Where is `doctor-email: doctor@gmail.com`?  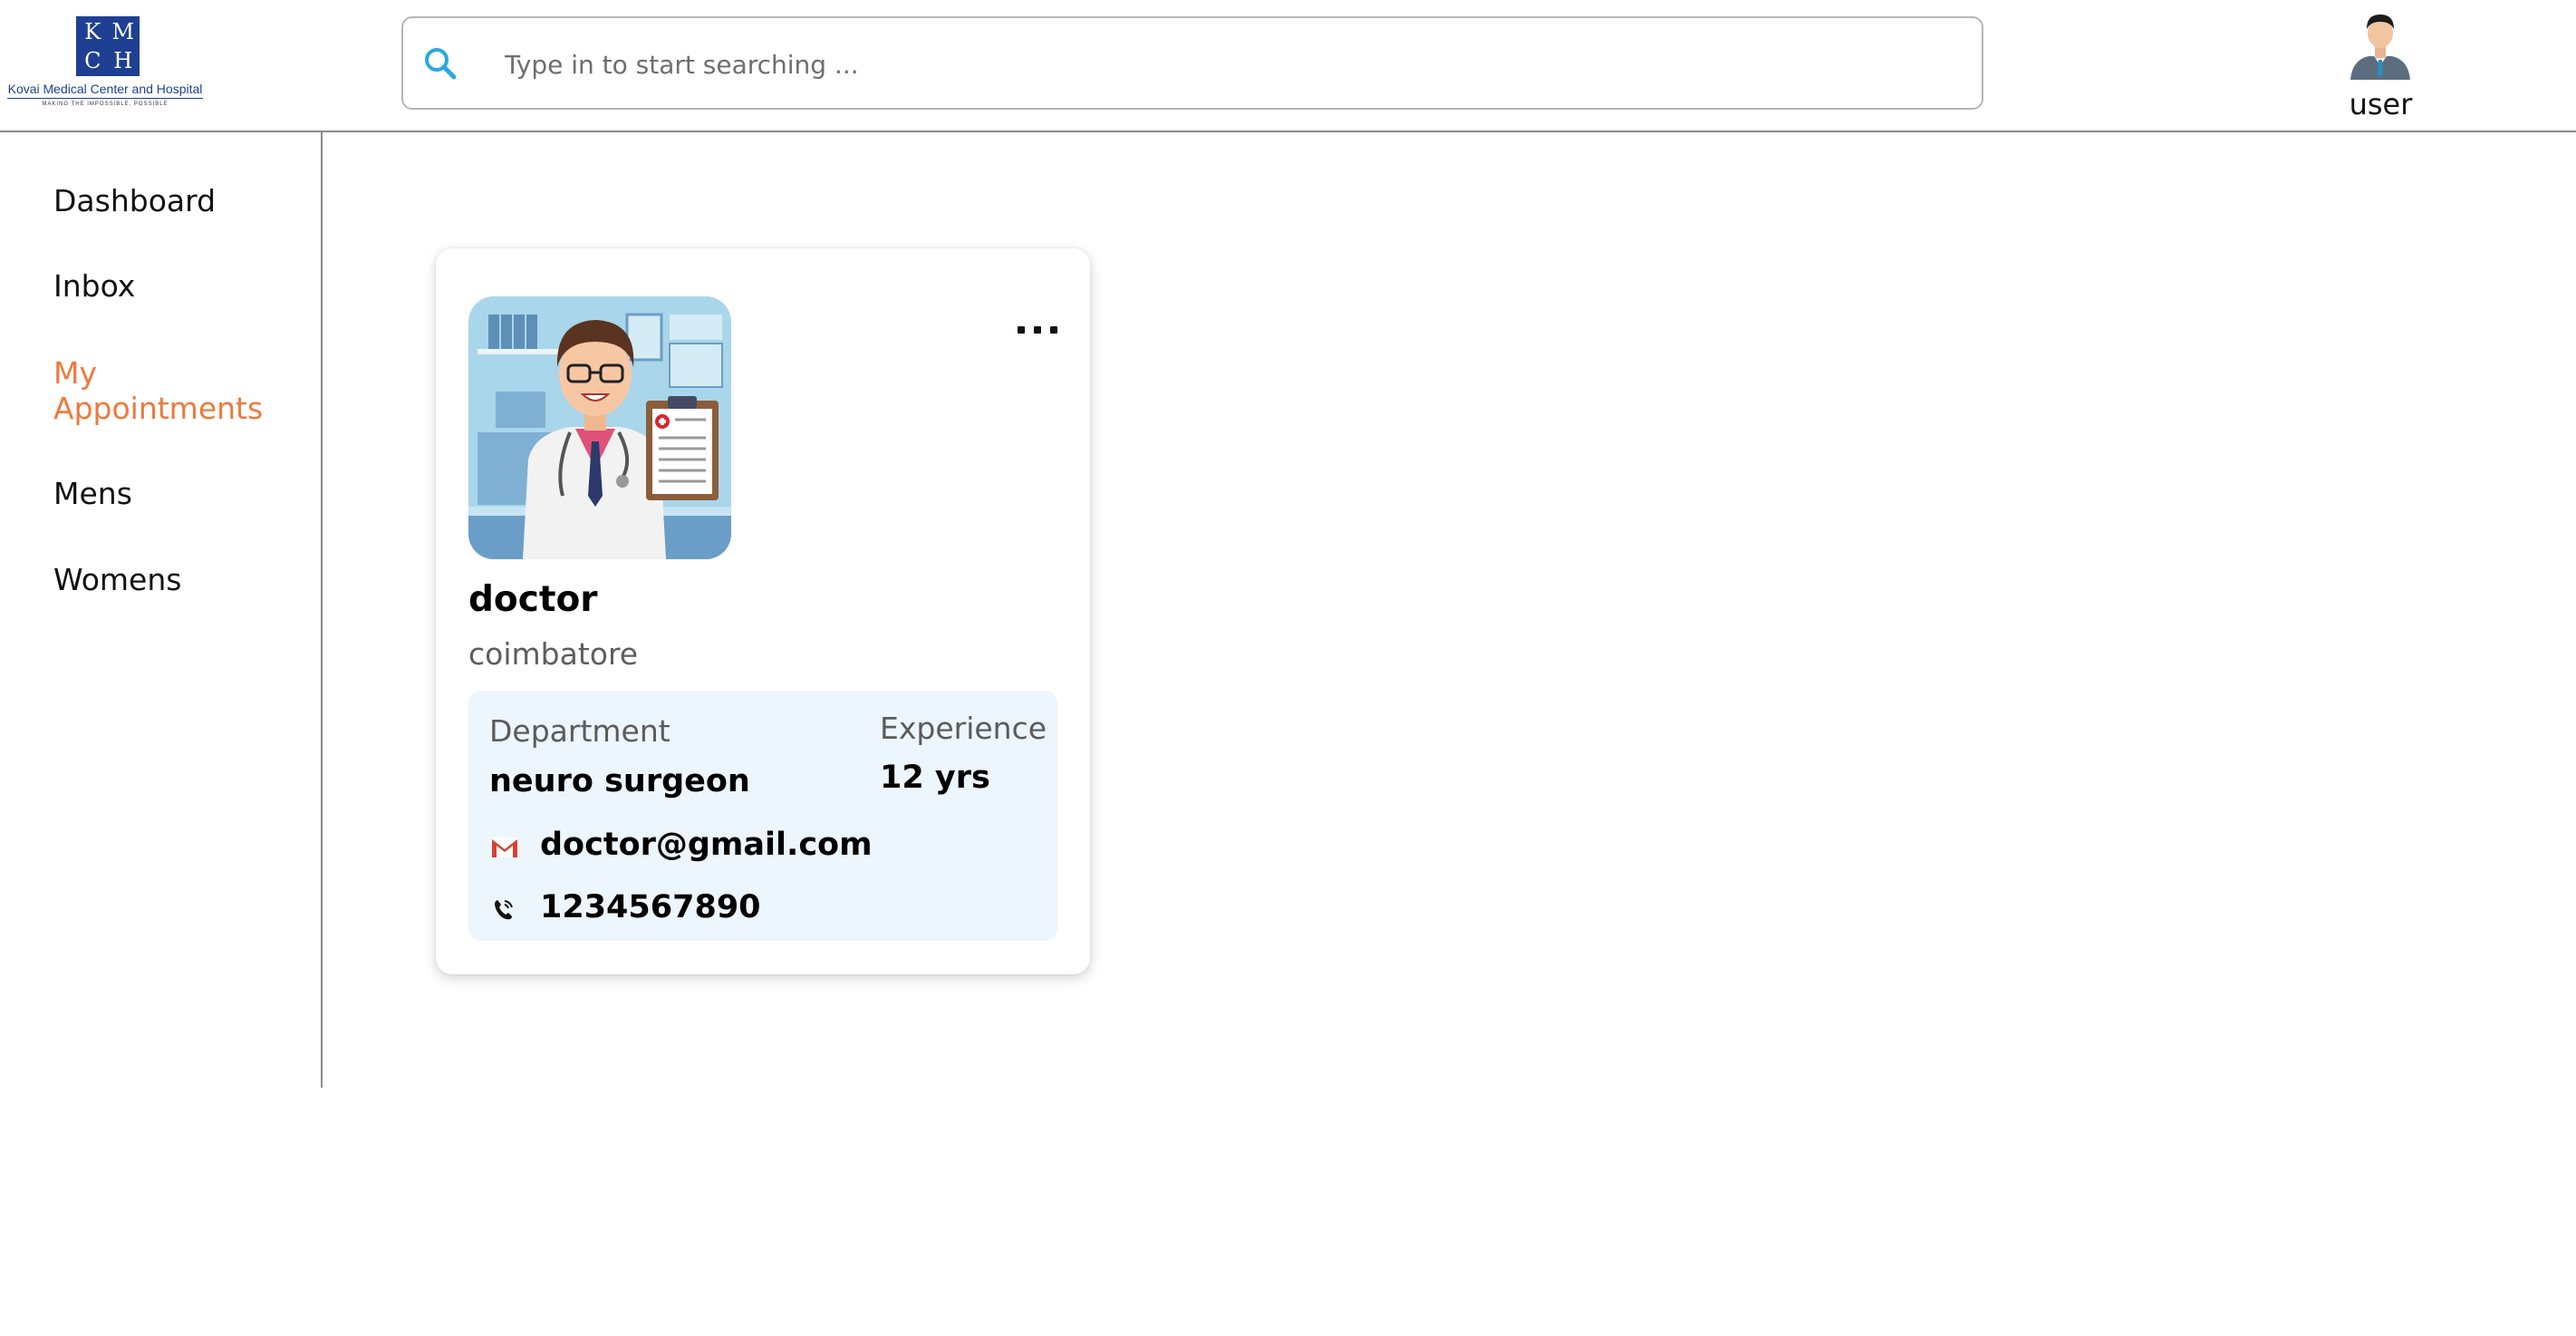
doctor-email: doctor@gmail.com is located at coordinates (706, 845).